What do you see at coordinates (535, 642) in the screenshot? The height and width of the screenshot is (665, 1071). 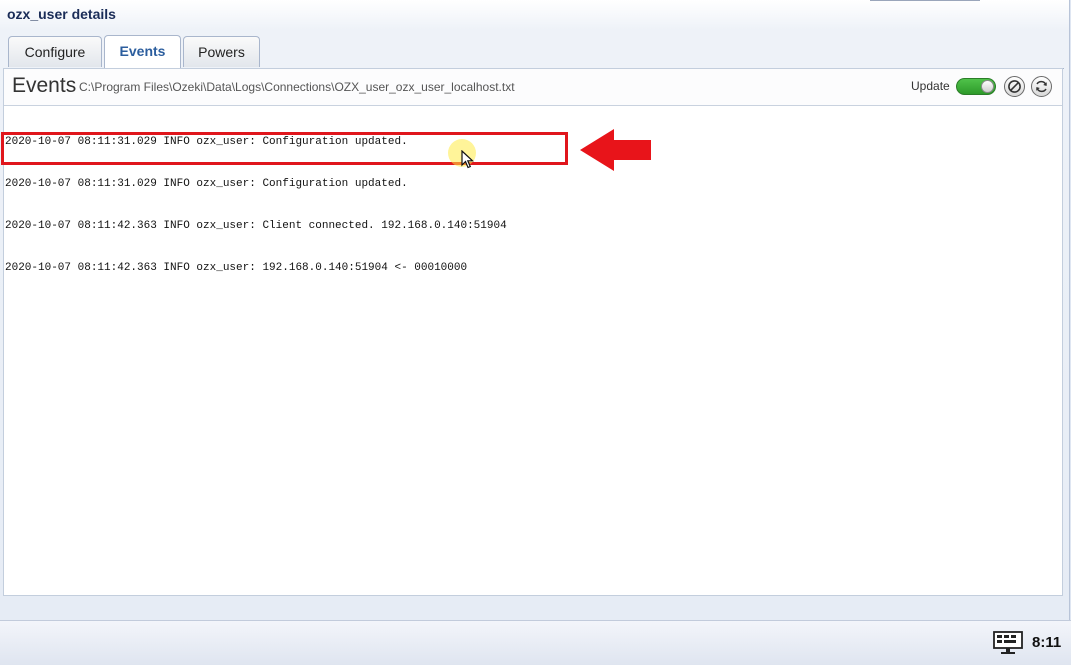 I see `taskbar: 8:11` at bounding box center [535, 642].